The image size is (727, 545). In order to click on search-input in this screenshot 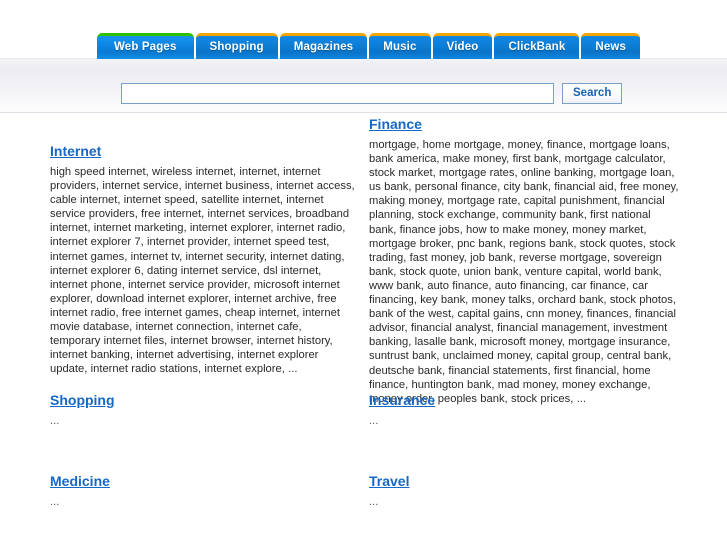, I will do `click(337, 93)`.